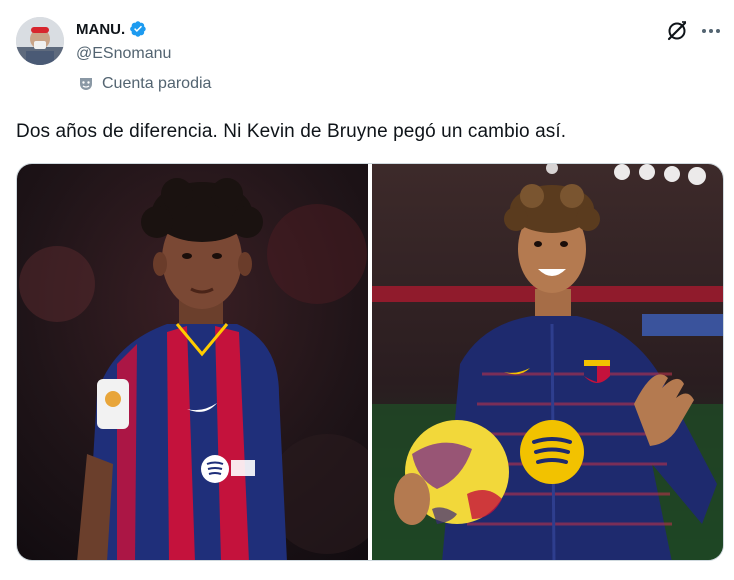 The height and width of the screenshot is (580, 734). I want to click on parody-label-text: Cuenta parodia, so click(157, 83).